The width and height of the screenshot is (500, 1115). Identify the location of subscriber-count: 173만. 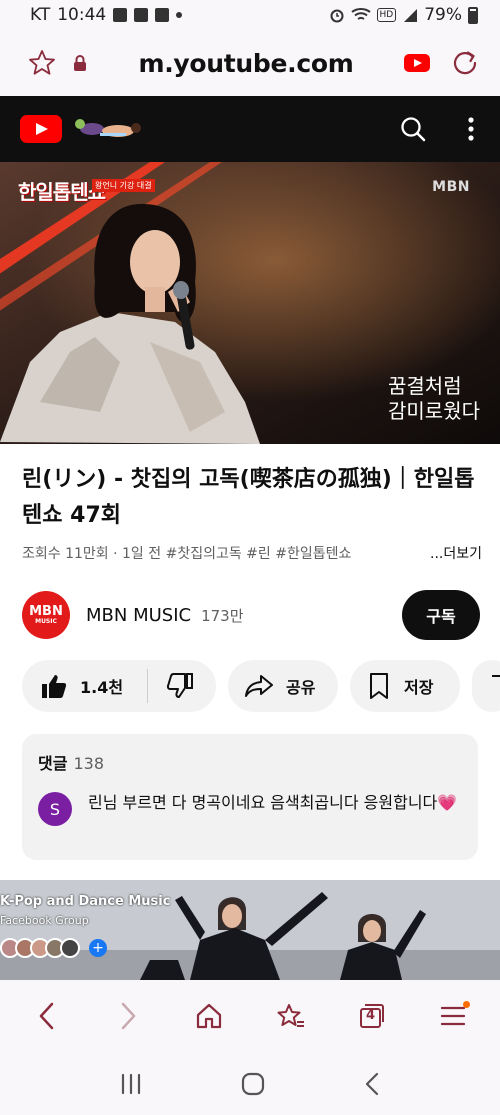
(222, 615).